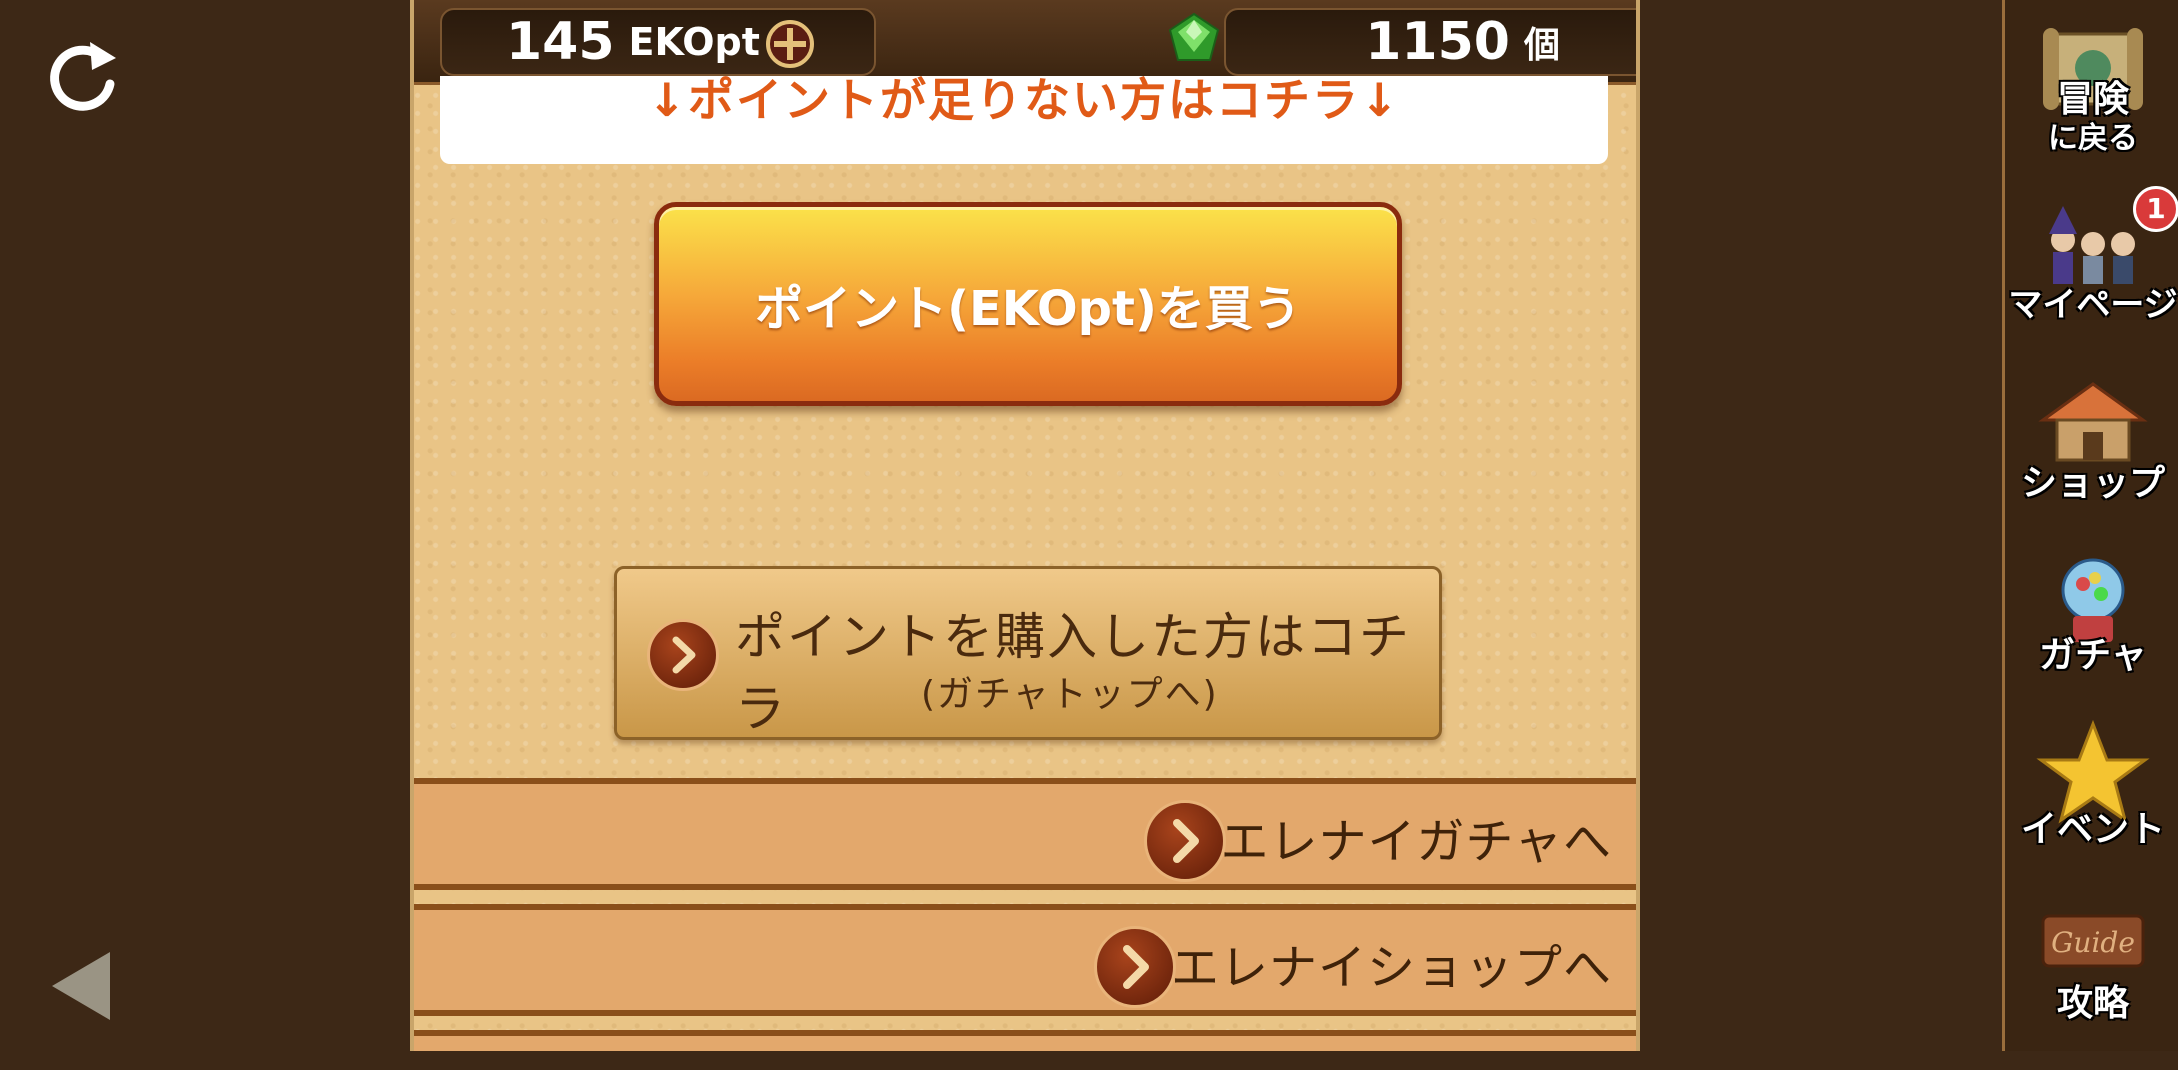 The image size is (2178, 1070). What do you see at coordinates (1541, 45) in the screenshot?
I see `gems-unit: 個` at bounding box center [1541, 45].